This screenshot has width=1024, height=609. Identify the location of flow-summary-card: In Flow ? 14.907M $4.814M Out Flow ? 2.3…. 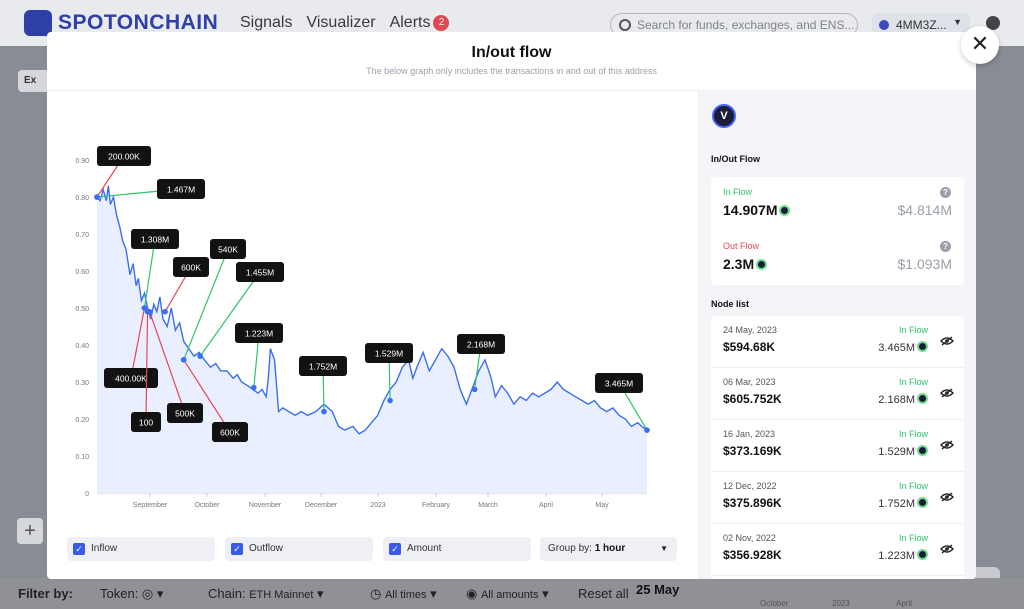
(837, 231).